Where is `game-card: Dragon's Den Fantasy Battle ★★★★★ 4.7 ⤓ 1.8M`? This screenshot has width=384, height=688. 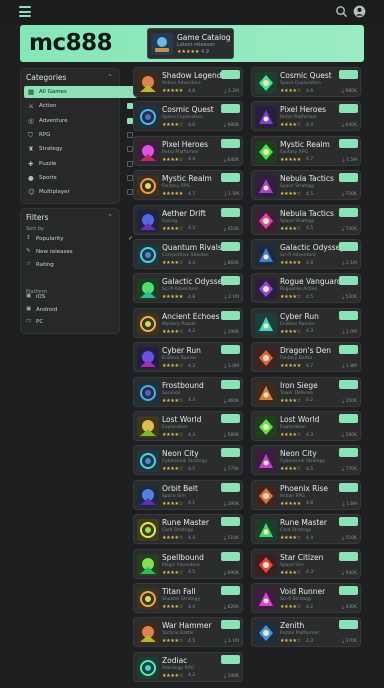
game-card: Dragon's Den Fantasy Battle ★★★★★ 4.7 ⤓ 1.8M is located at coordinates (306, 357).